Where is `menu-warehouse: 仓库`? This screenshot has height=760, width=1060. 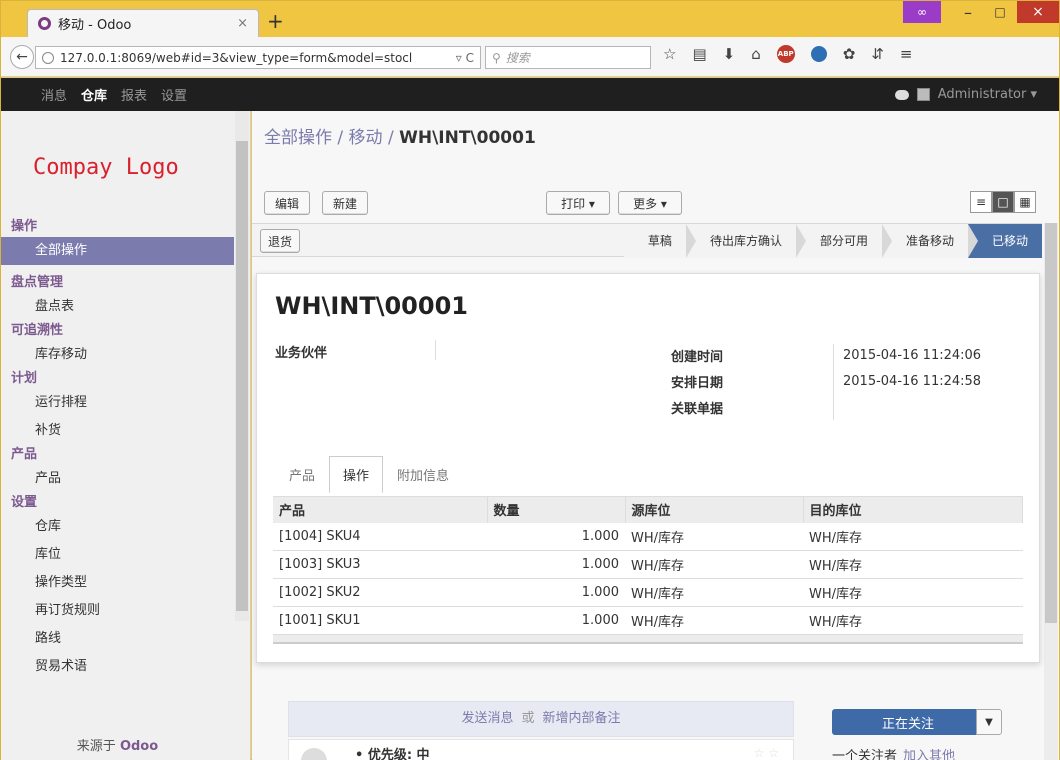
menu-warehouse: 仓库 is located at coordinates (94, 94).